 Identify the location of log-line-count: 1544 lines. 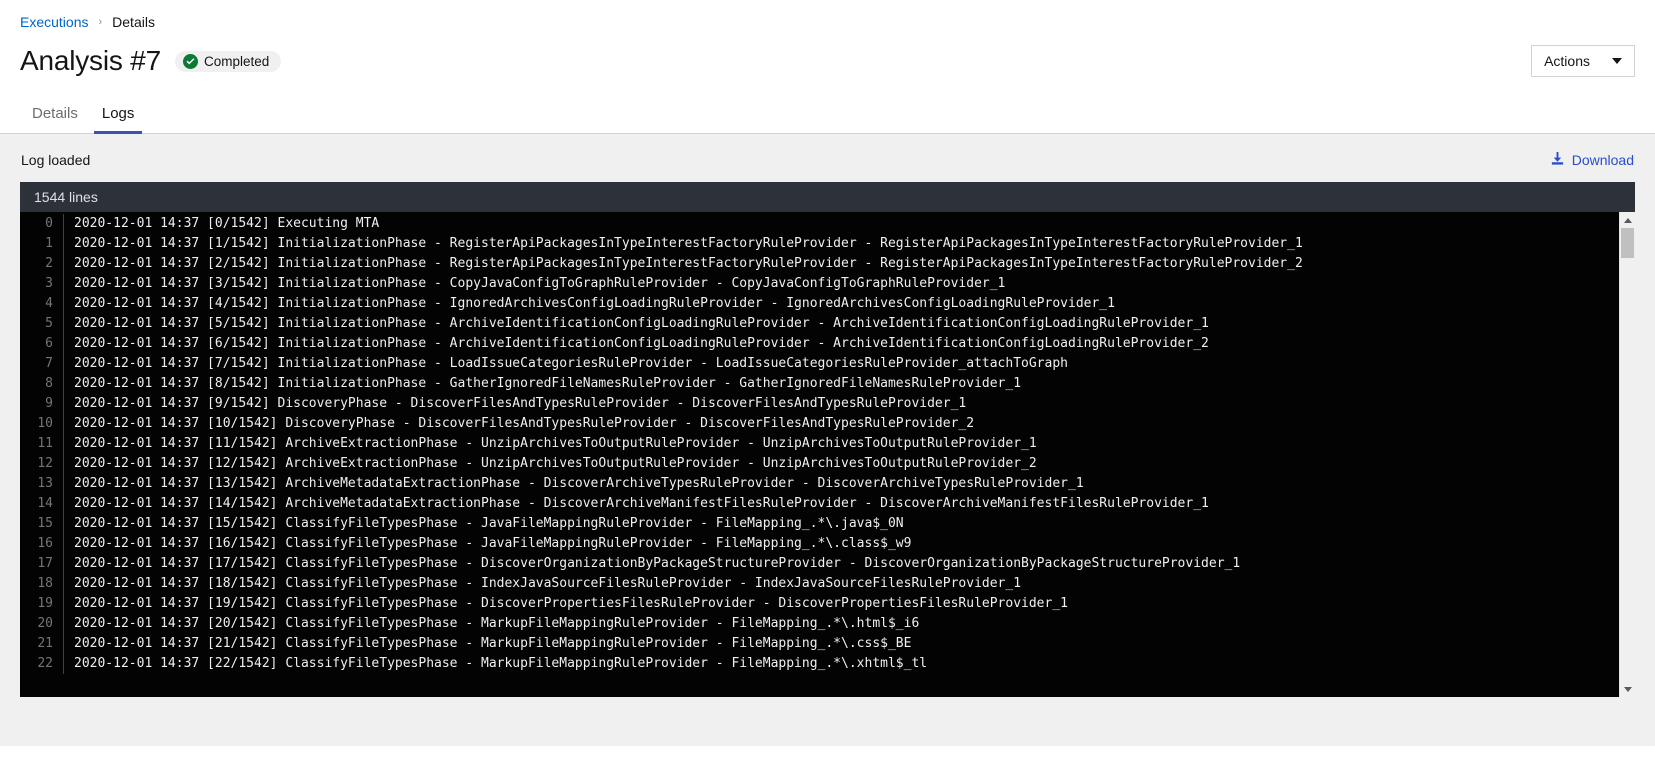
(827, 197).